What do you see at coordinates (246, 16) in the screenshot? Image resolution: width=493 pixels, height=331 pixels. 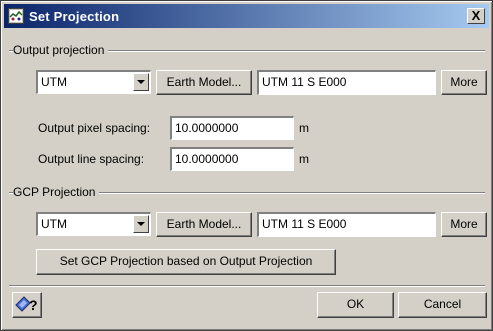 I see `title-bar: Set Projection X` at bounding box center [246, 16].